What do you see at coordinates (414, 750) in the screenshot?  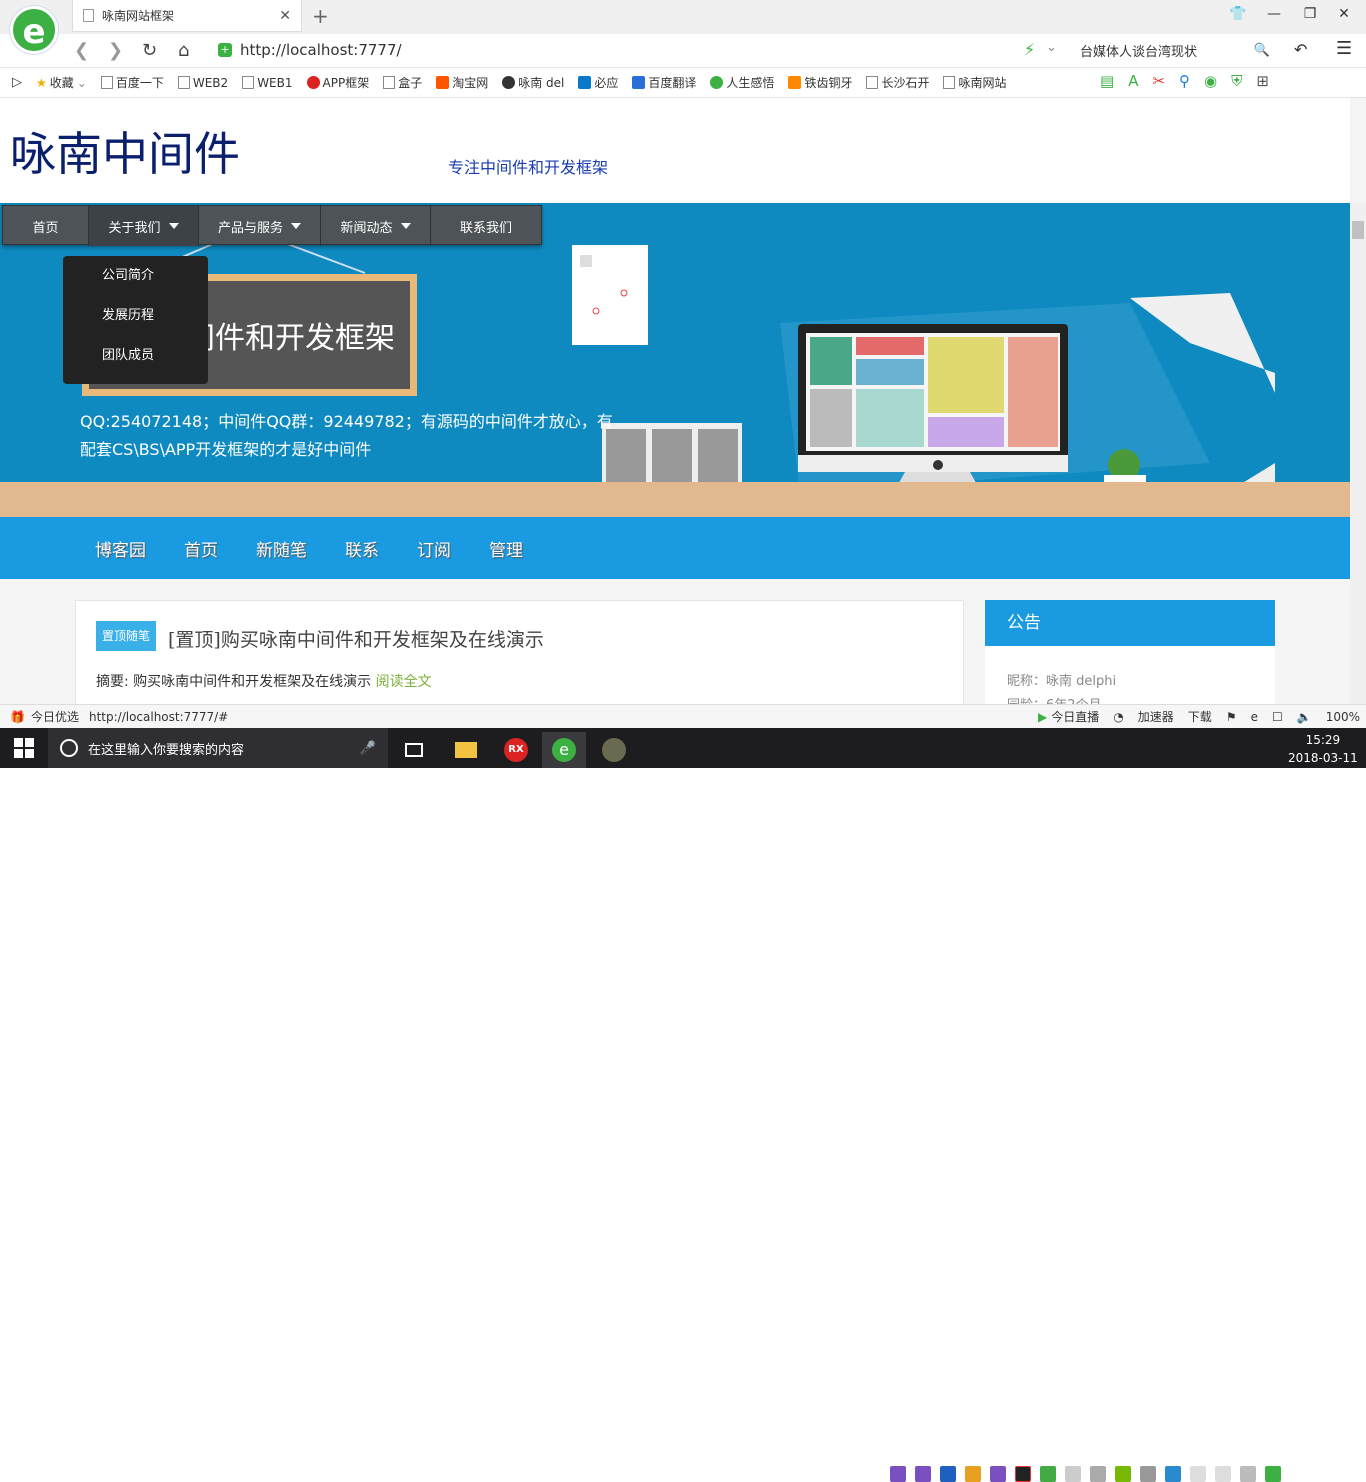 I see `task-view-icon` at bounding box center [414, 750].